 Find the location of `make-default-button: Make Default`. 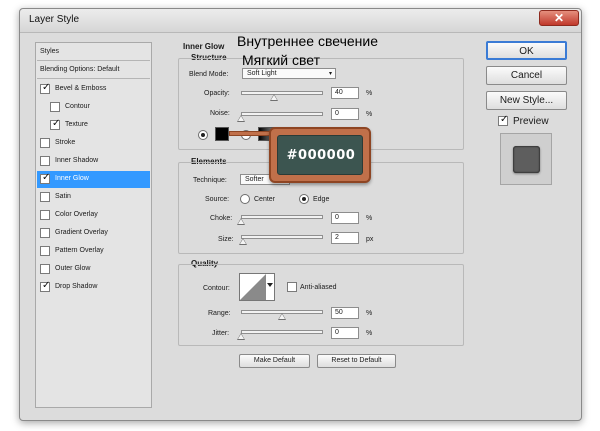

make-default-button: Make Default is located at coordinates (274, 361).